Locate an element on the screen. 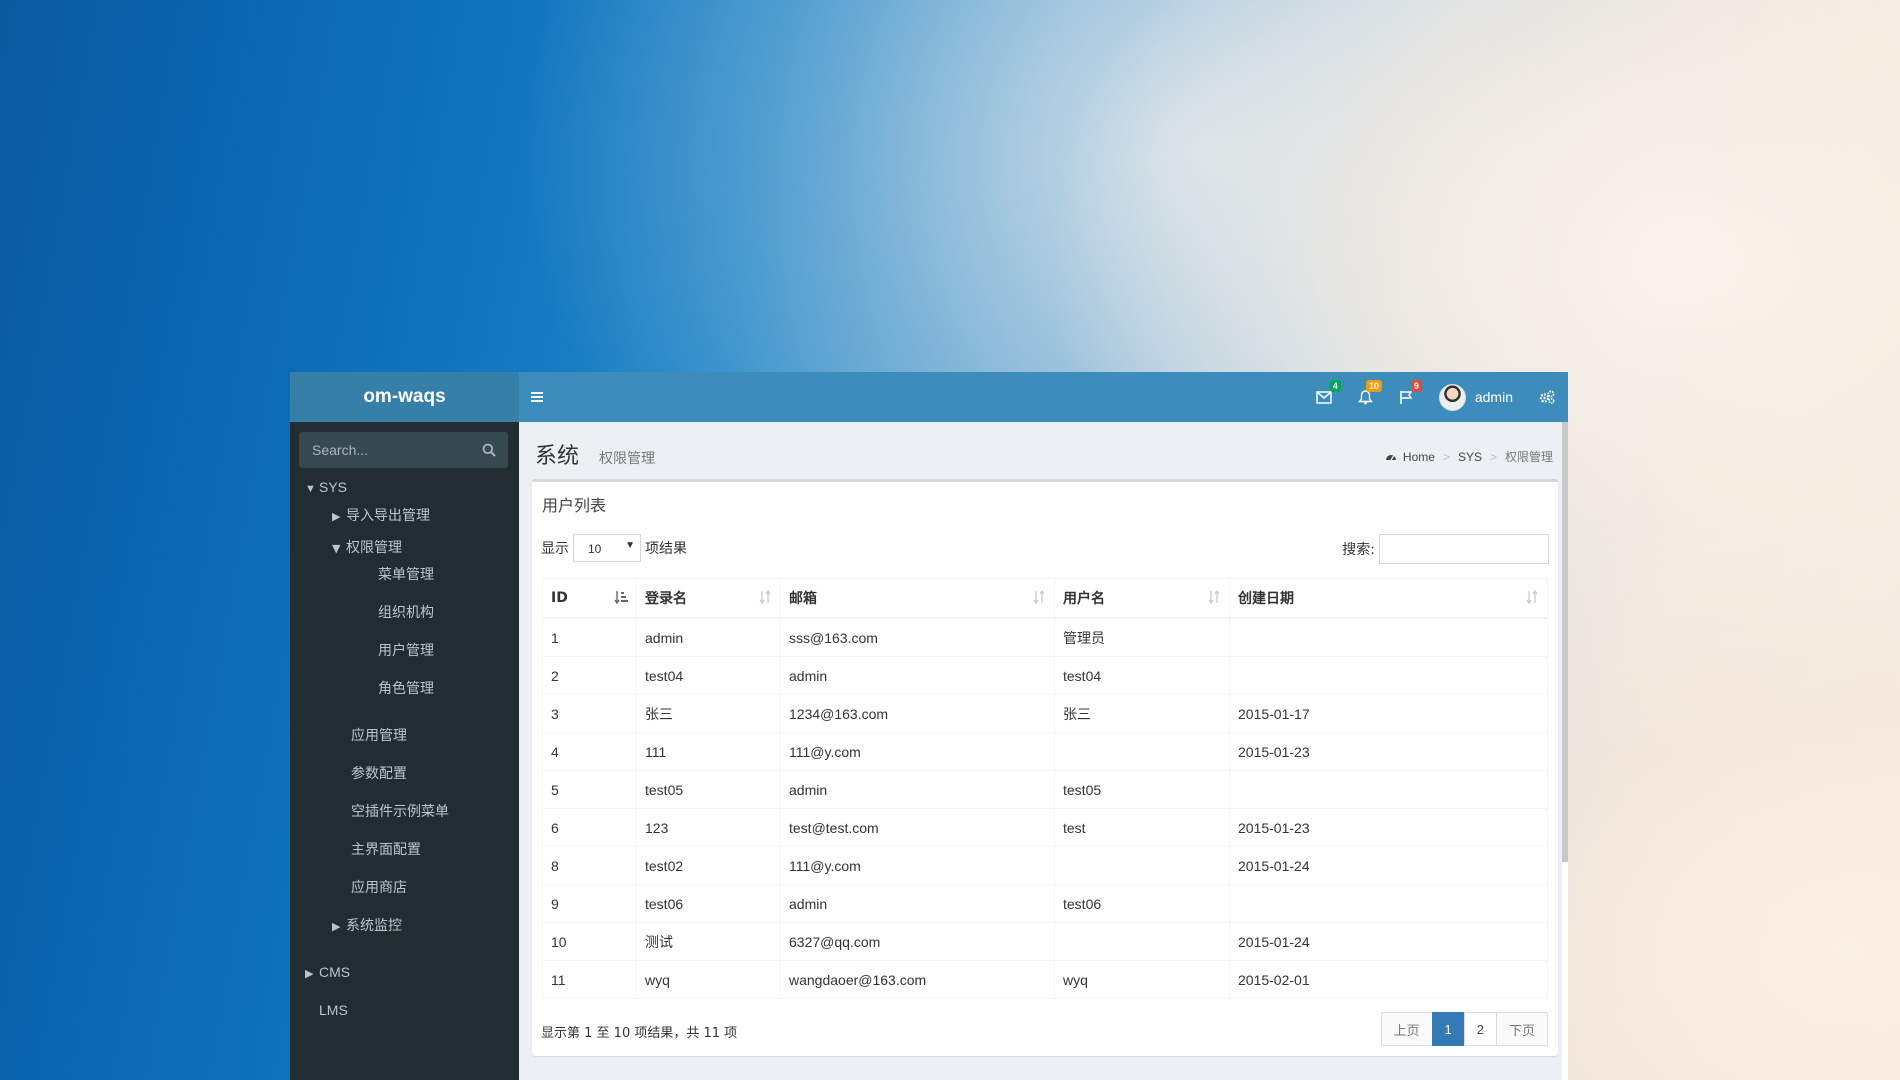  sidebar-item-menu-management: 菜单管理 is located at coordinates (406, 574).